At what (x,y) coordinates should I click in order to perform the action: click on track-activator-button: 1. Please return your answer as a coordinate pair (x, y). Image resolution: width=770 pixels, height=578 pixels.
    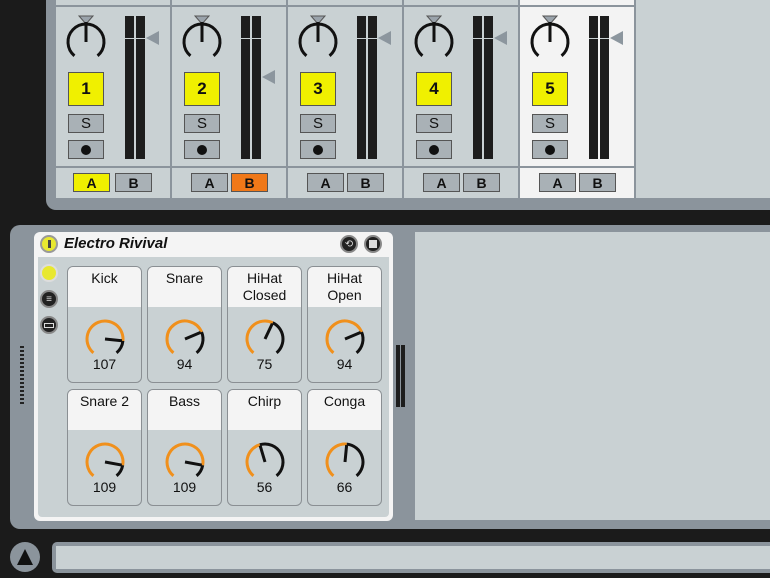
    Looking at the image, I should click on (86, 89).